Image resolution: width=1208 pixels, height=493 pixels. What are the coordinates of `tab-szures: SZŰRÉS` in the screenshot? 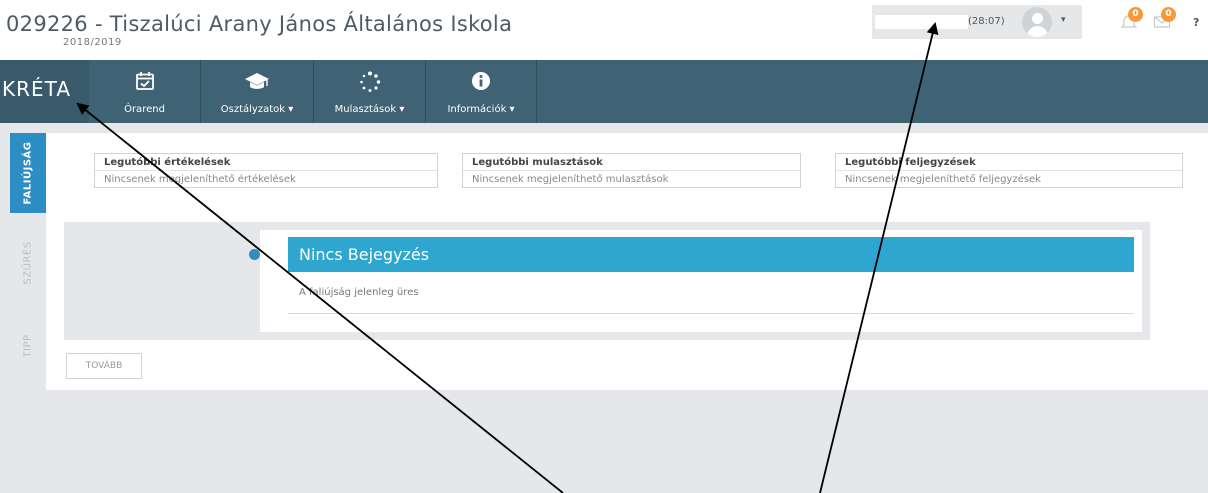 It's located at (28, 263).